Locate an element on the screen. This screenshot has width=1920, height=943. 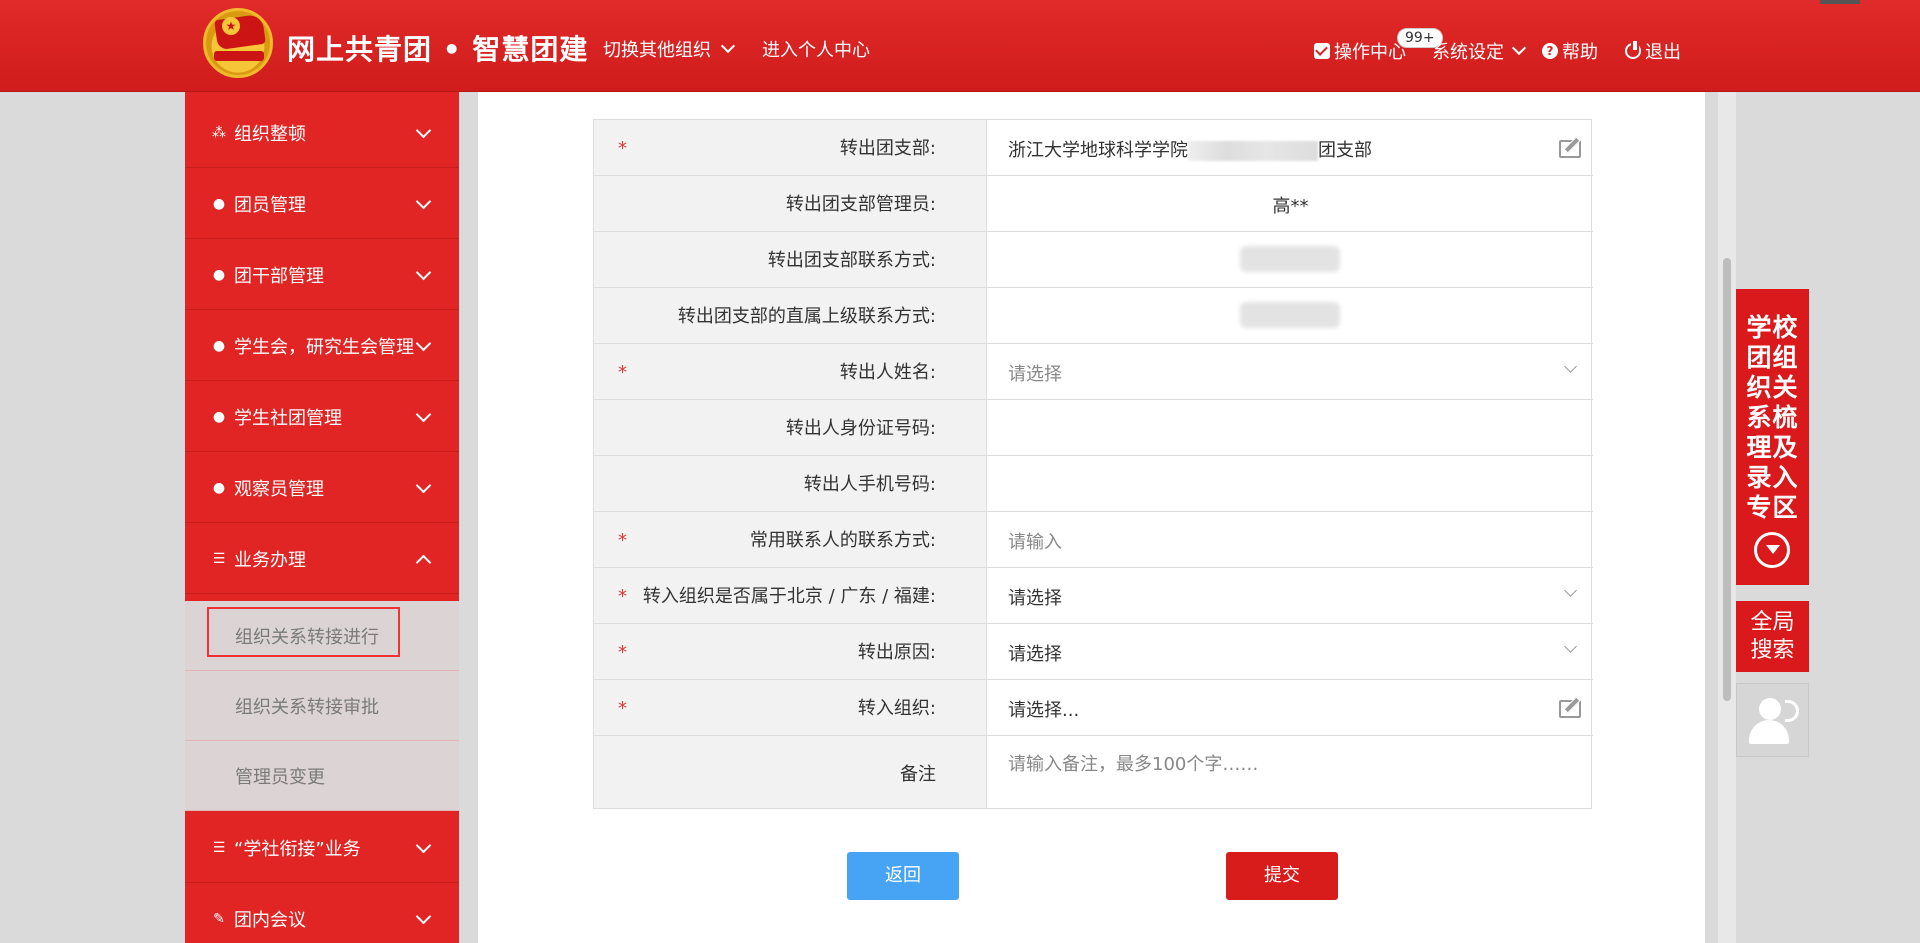
search-label-line2: 搜索 is located at coordinates (1772, 650).